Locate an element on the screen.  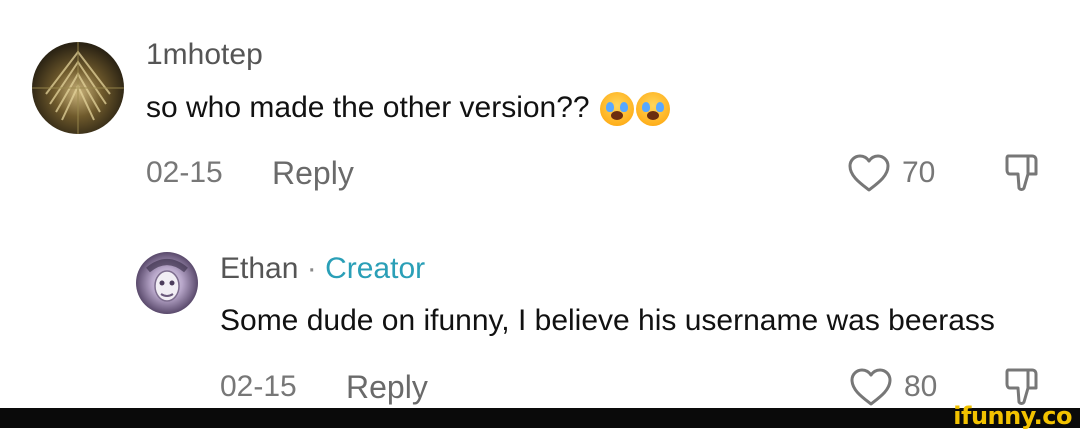
dislike-button is located at coordinates (1023, 172).